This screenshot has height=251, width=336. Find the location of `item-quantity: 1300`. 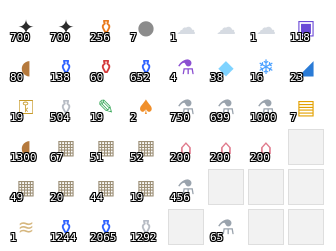

item-quantity: 1300 is located at coordinates (23, 157).